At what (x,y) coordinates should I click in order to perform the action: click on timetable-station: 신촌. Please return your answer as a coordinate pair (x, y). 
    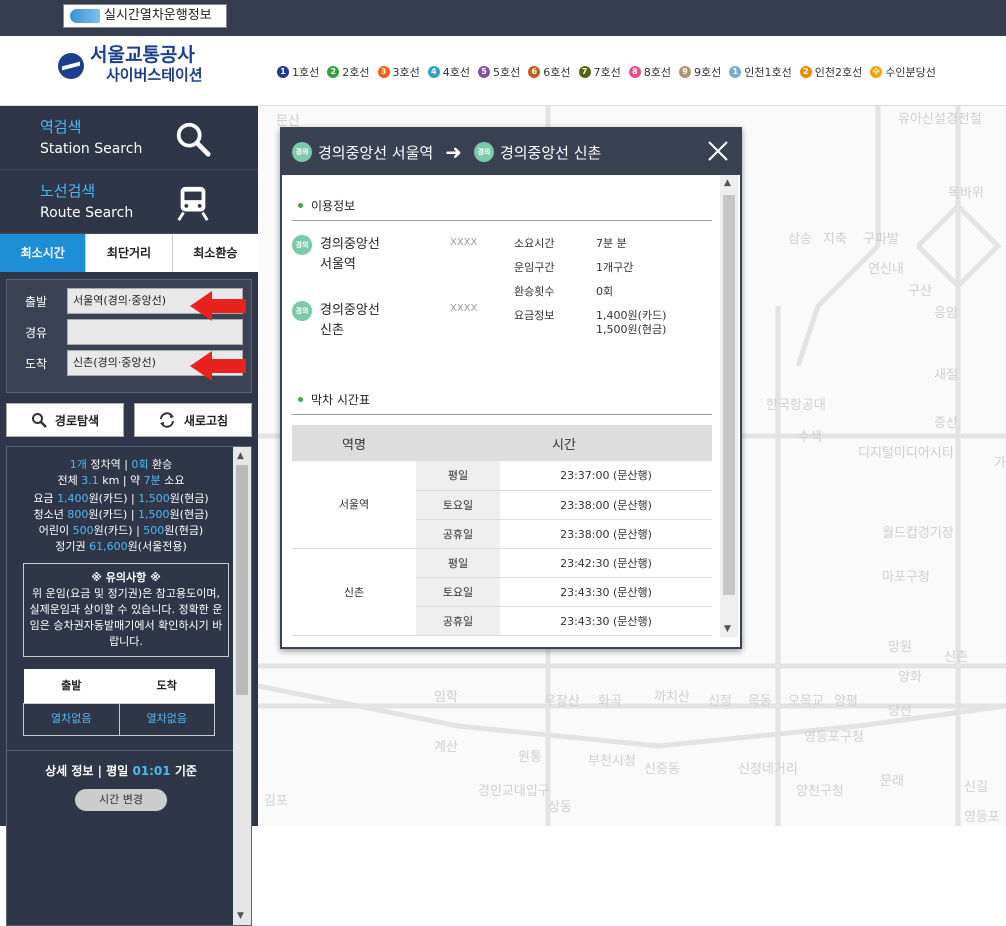
    Looking at the image, I should click on (354, 592).